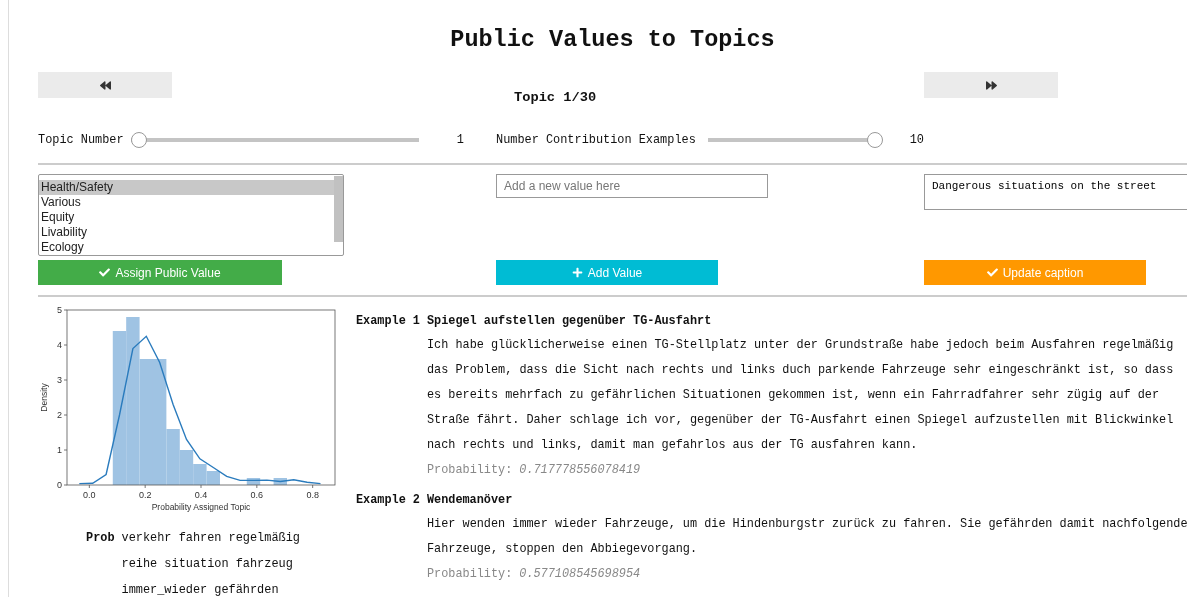 This screenshot has height=597, width=1187. Describe the element at coordinates (555, 98) in the screenshot. I see `topic-label: Topic 1/30` at that location.